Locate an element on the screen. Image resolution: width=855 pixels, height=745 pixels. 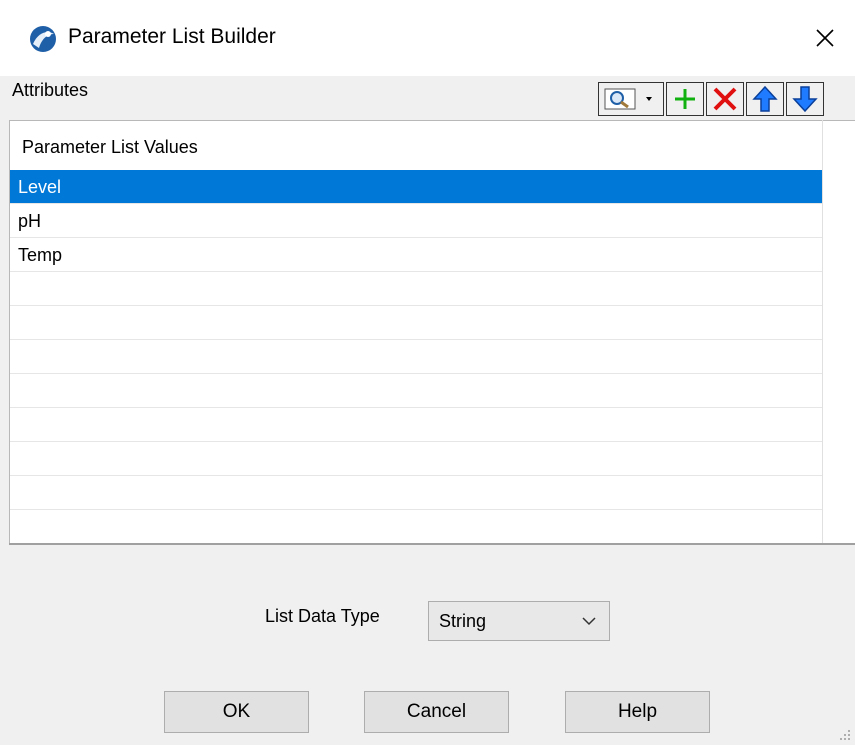
grid-column-header: Parameter List Values is located at coordinates (110, 147).